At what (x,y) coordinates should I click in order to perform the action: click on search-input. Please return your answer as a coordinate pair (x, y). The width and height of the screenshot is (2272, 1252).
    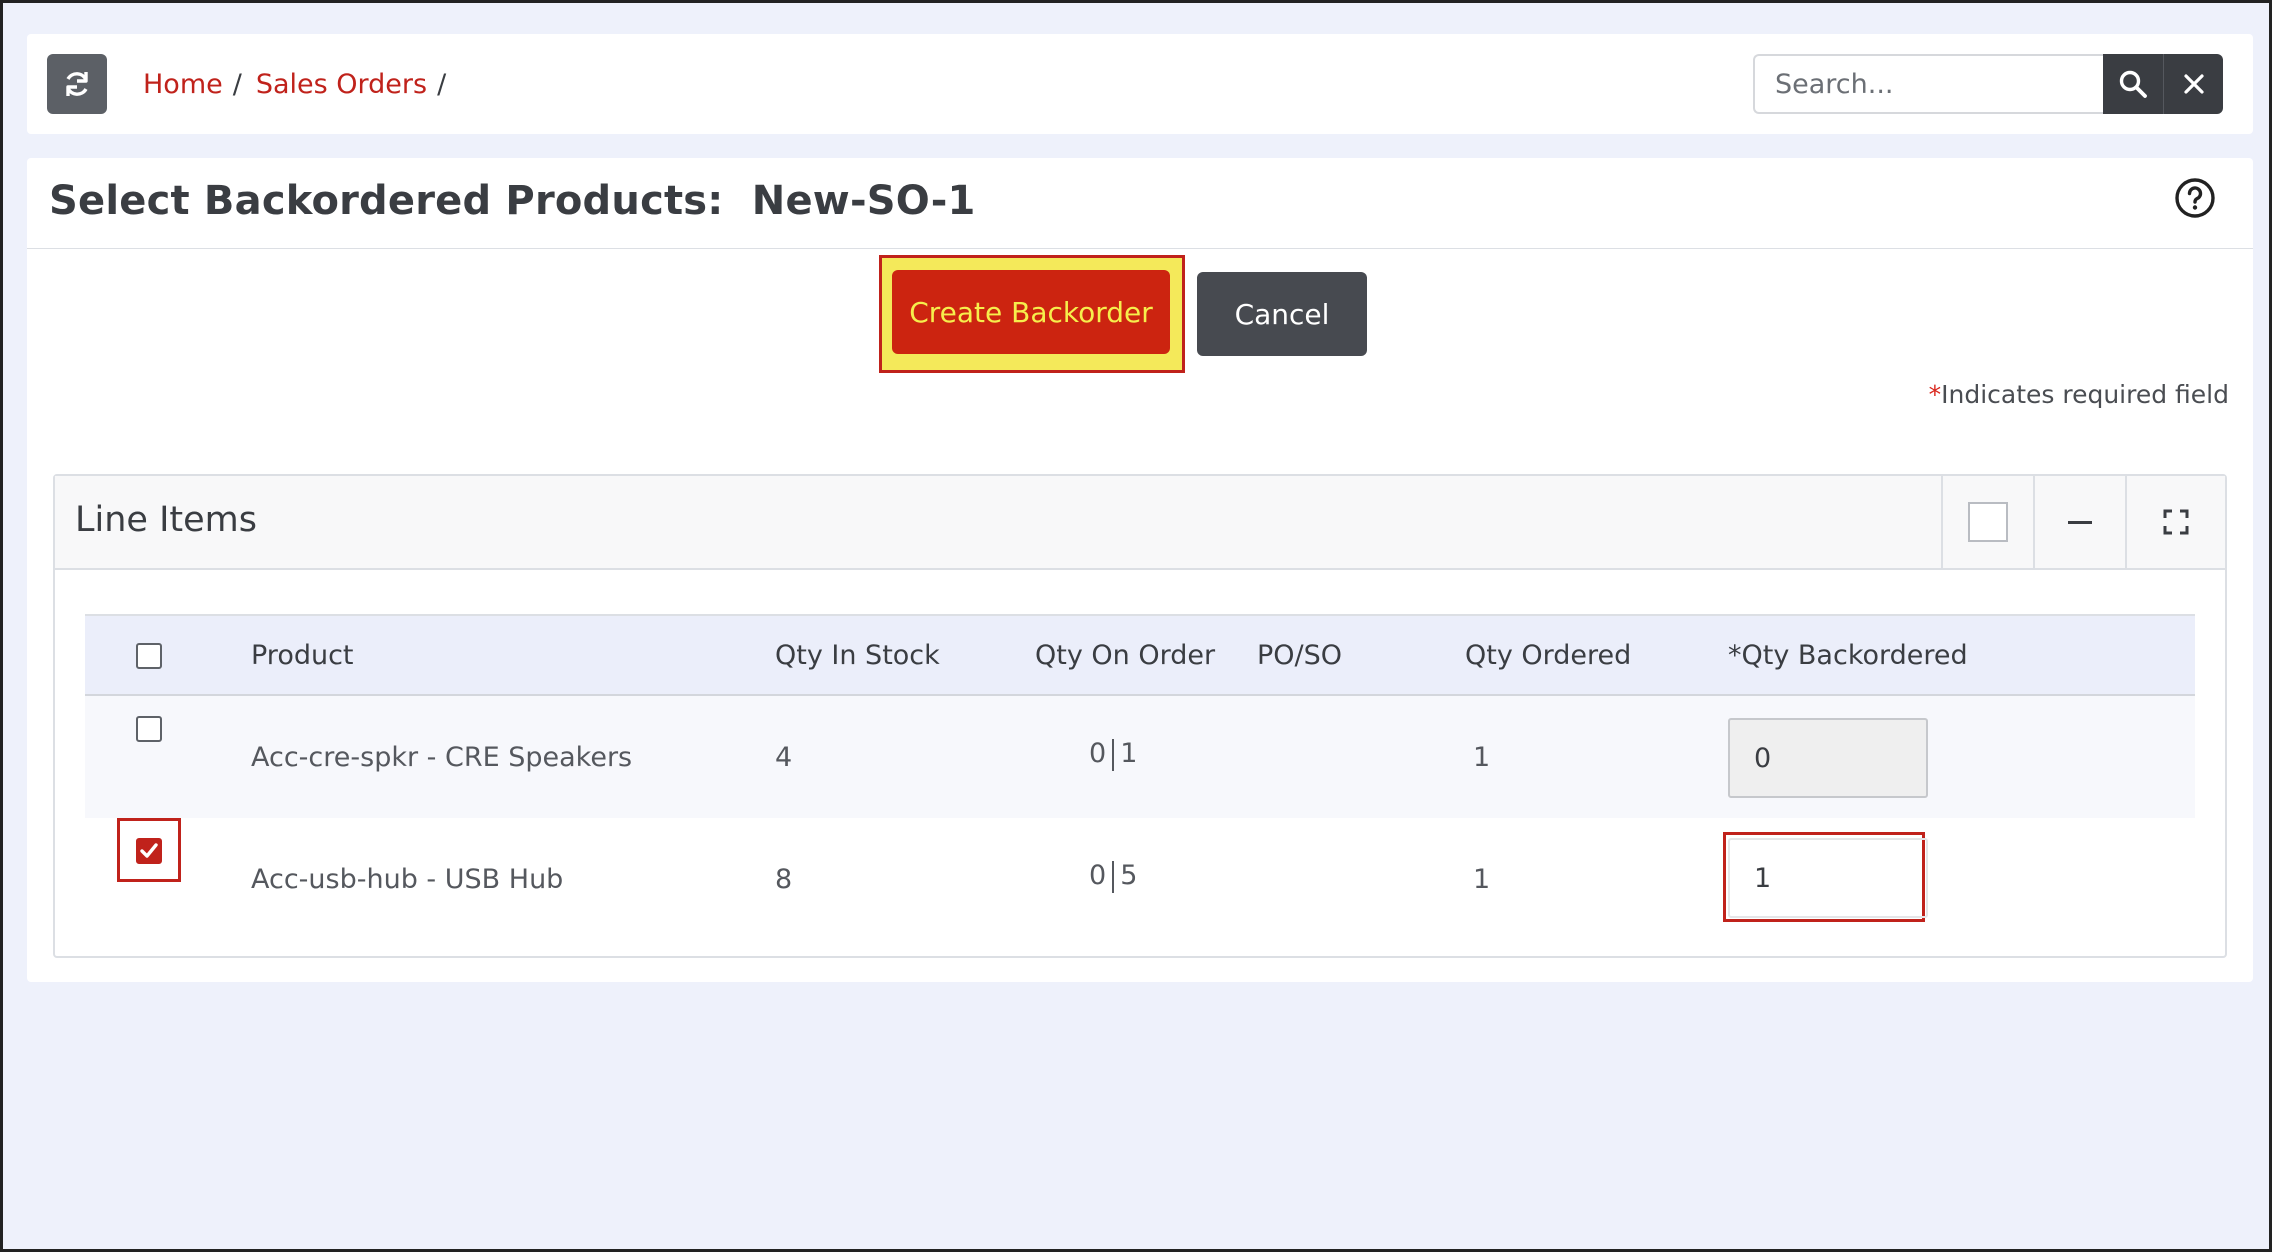
    Looking at the image, I should click on (1928, 84).